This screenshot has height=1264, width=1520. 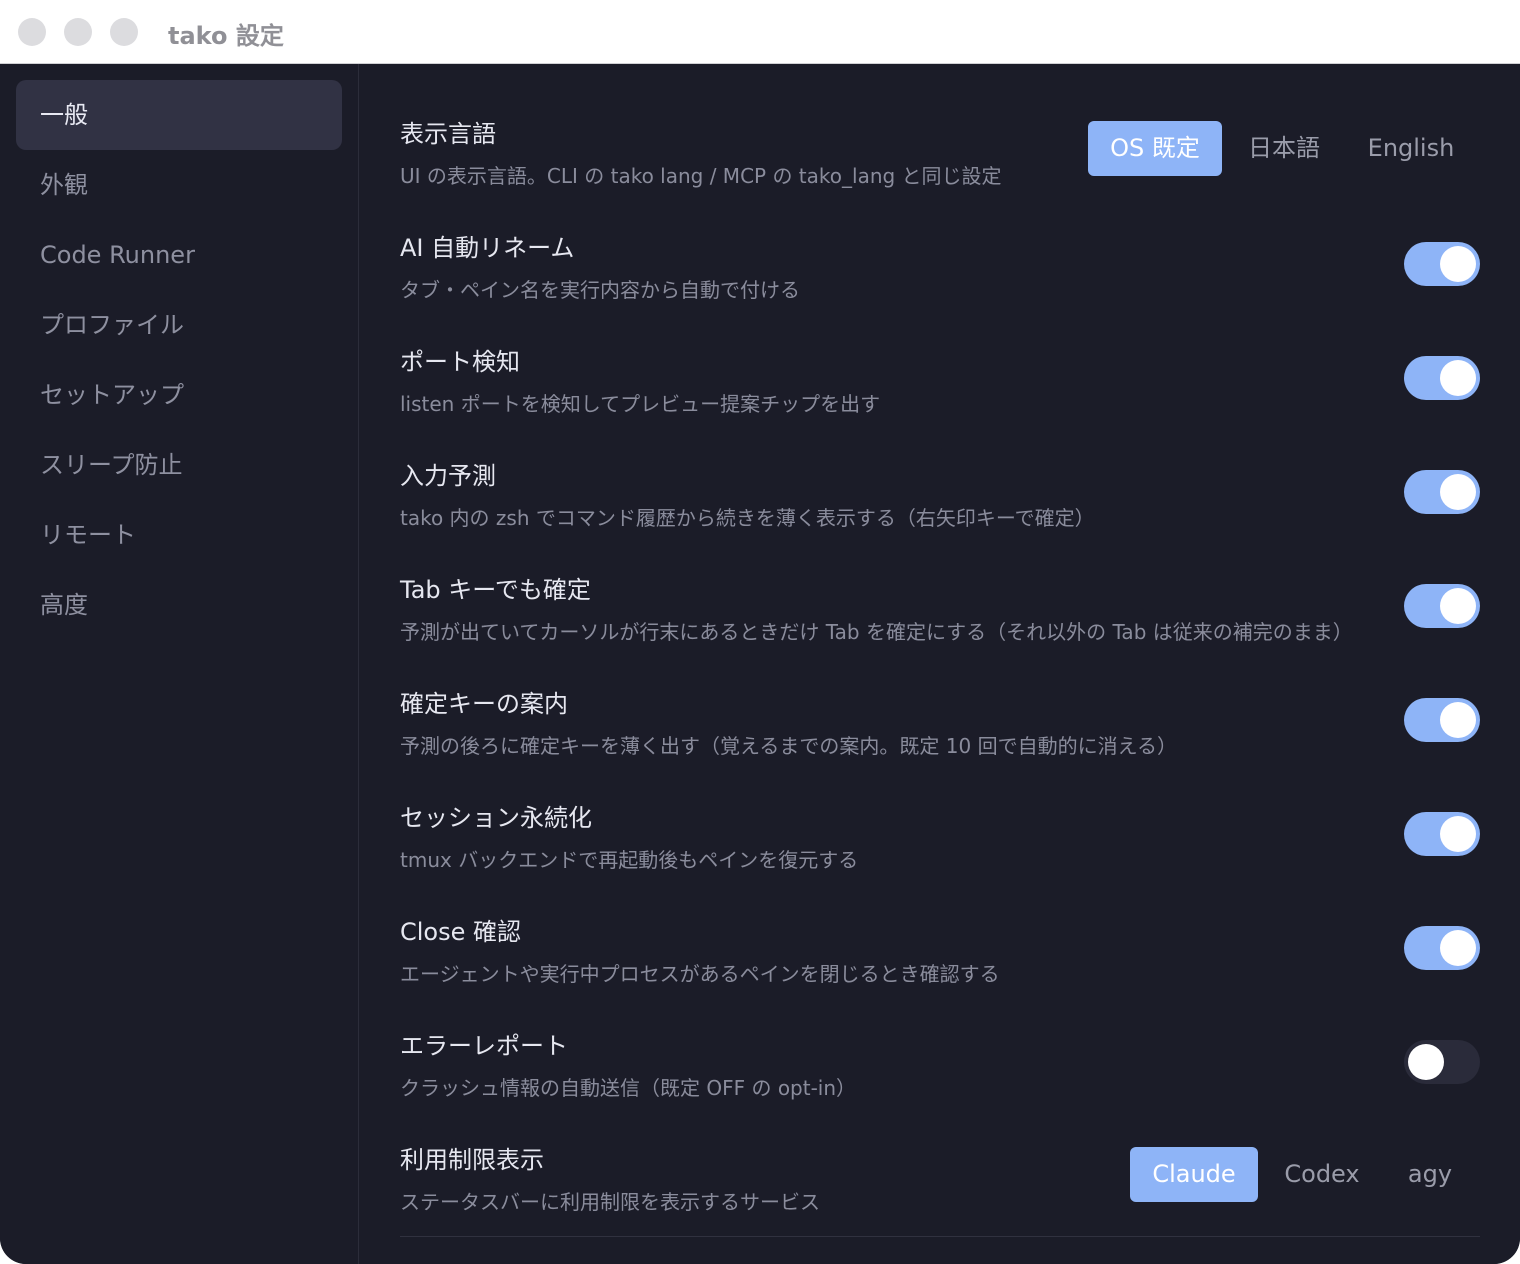 I want to click on close-confirm-title: Close 確認, so click(x=461, y=932).